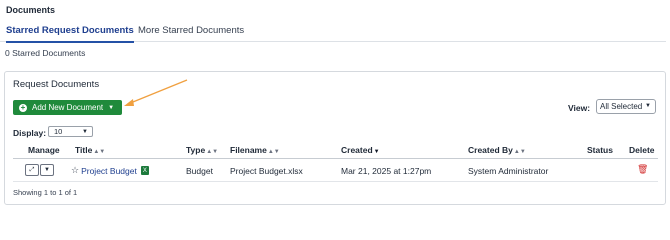  I want to click on add-new-document-button: + Add New Document ▼, so click(68, 107).